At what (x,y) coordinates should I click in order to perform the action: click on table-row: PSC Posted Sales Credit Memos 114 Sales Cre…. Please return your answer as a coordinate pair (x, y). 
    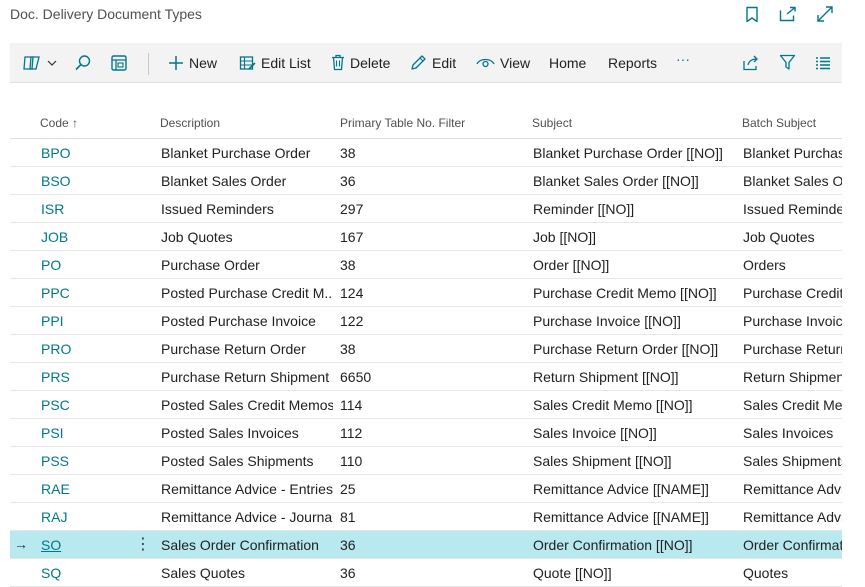
    Looking at the image, I should click on (426, 405).